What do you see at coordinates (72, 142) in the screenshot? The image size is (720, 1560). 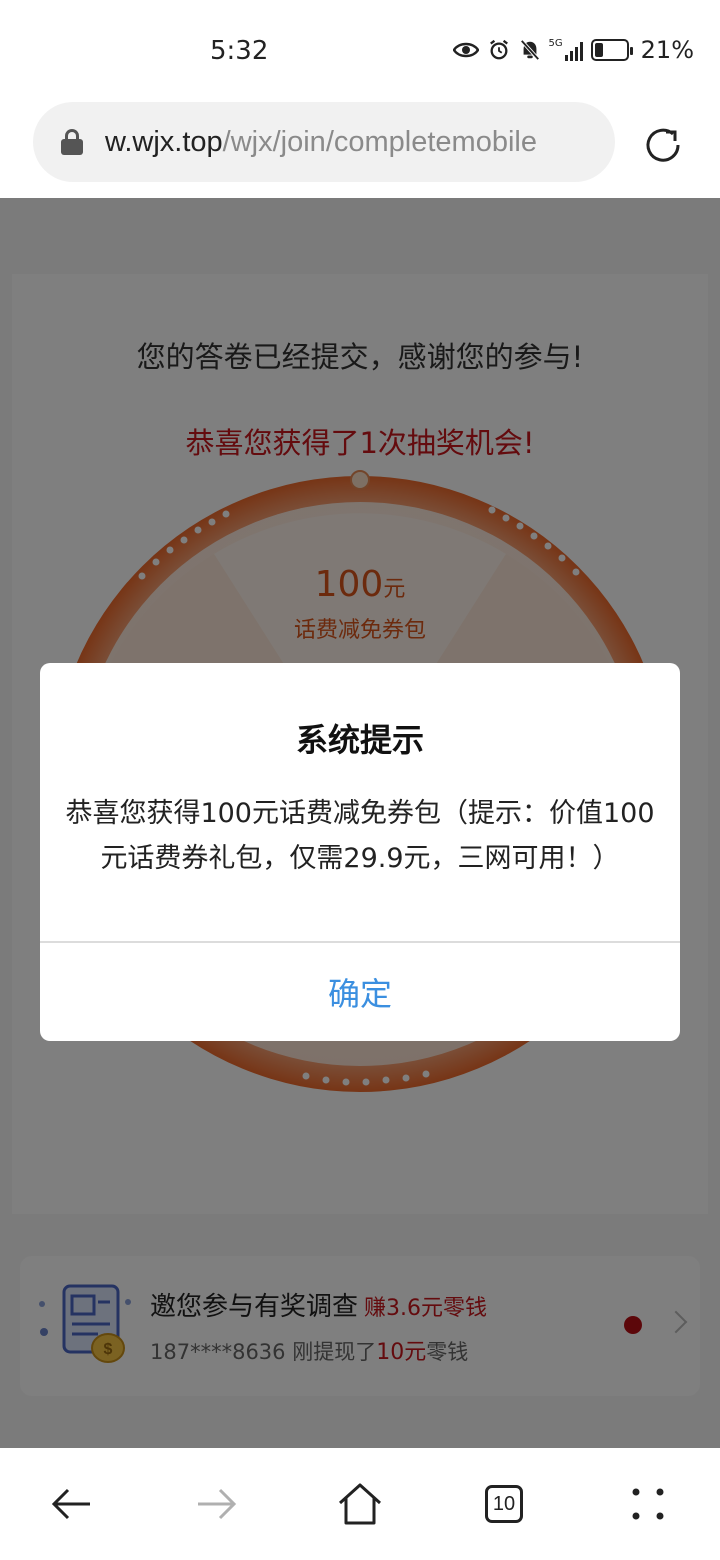 I see `lock-icon` at bounding box center [72, 142].